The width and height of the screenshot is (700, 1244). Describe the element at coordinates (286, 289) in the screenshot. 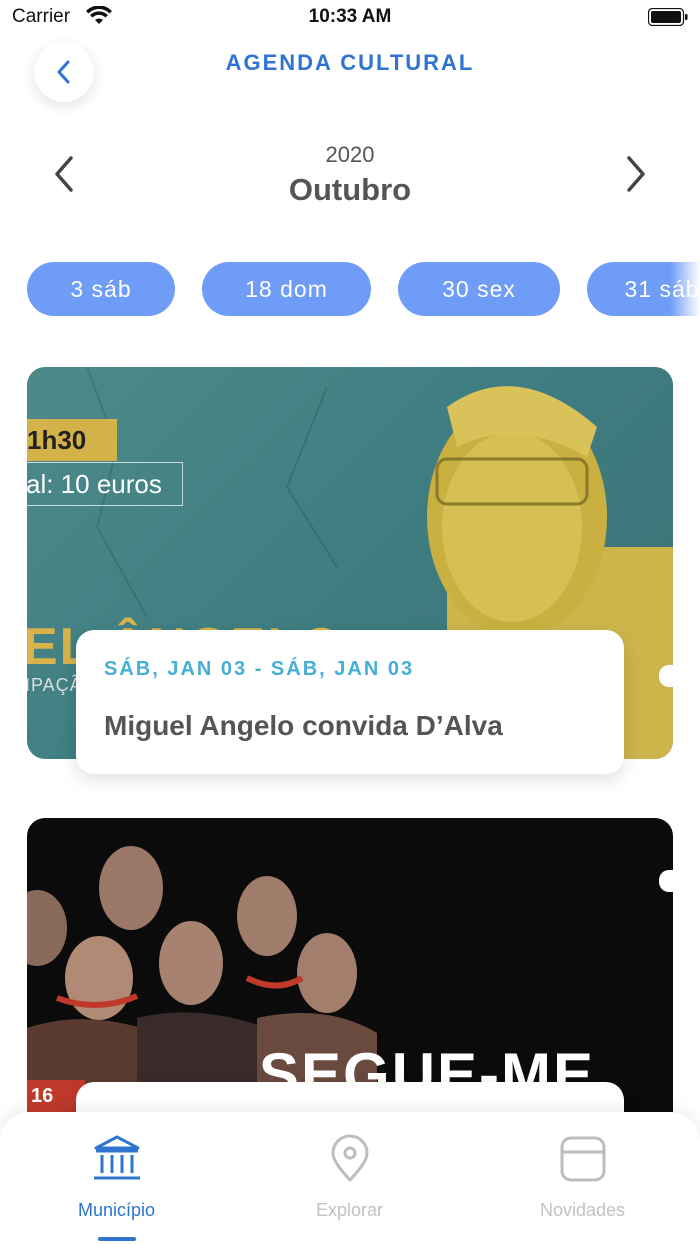

I see `date-pill: 18 dom` at that location.